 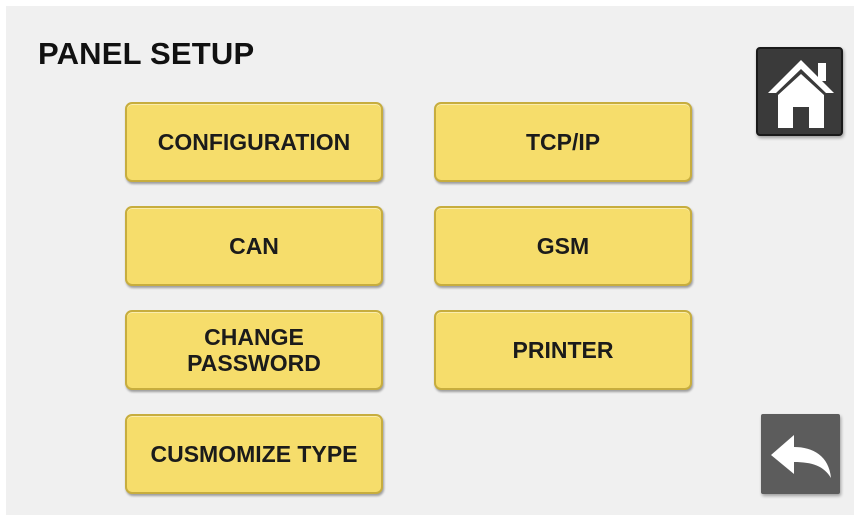 I want to click on can-button-label: CAN, so click(x=254, y=245).